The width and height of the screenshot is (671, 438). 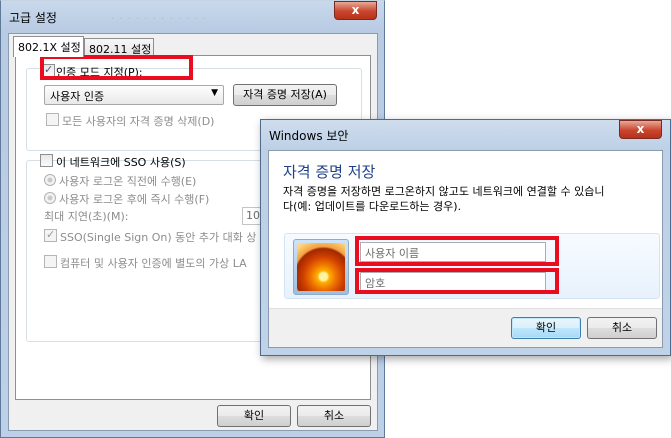 I want to click on allow-extra-dialogs-label: SSO(Single Sign On) 동안 추가 대화 상, so click(x=158, y=237).